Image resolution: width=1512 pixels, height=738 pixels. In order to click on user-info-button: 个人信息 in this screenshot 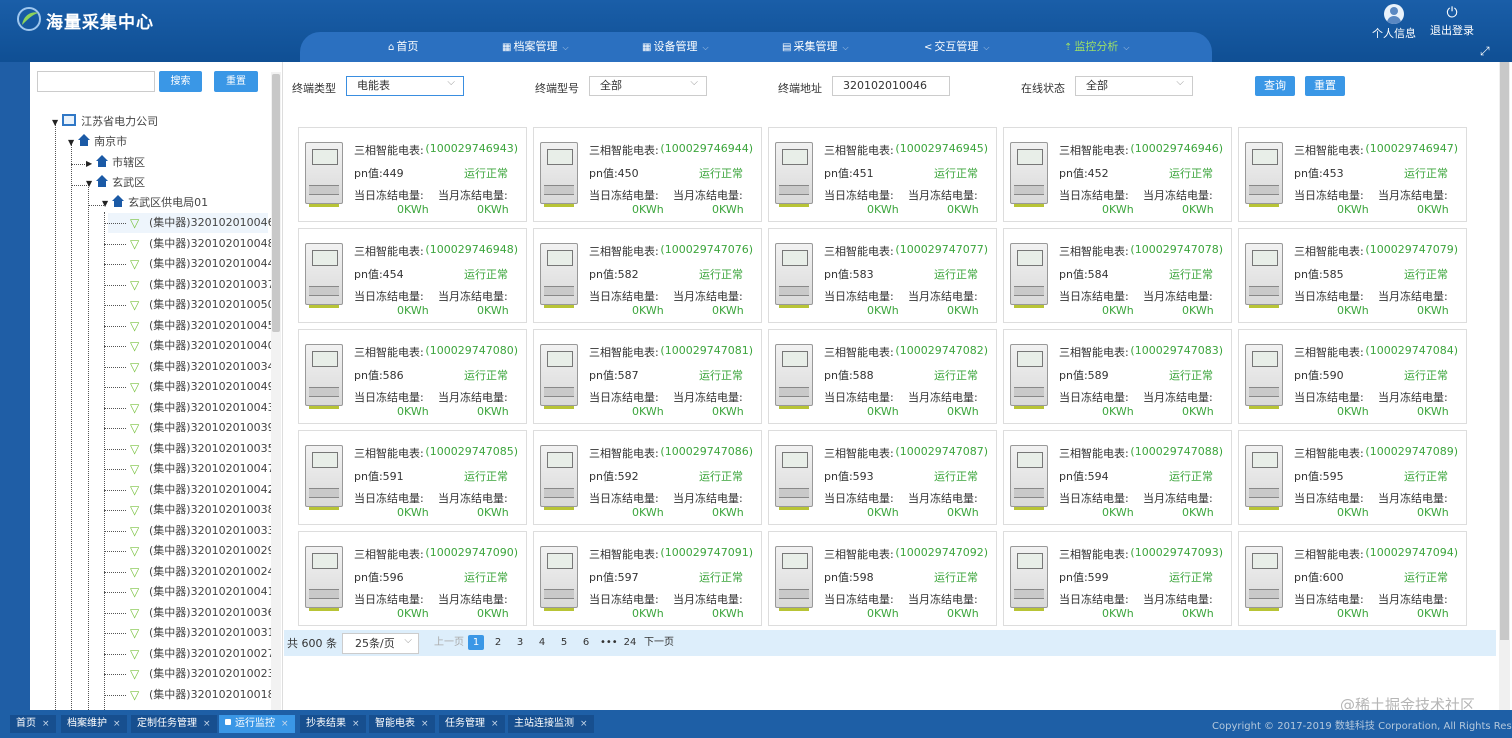, I will do `click(1394, 22)`.